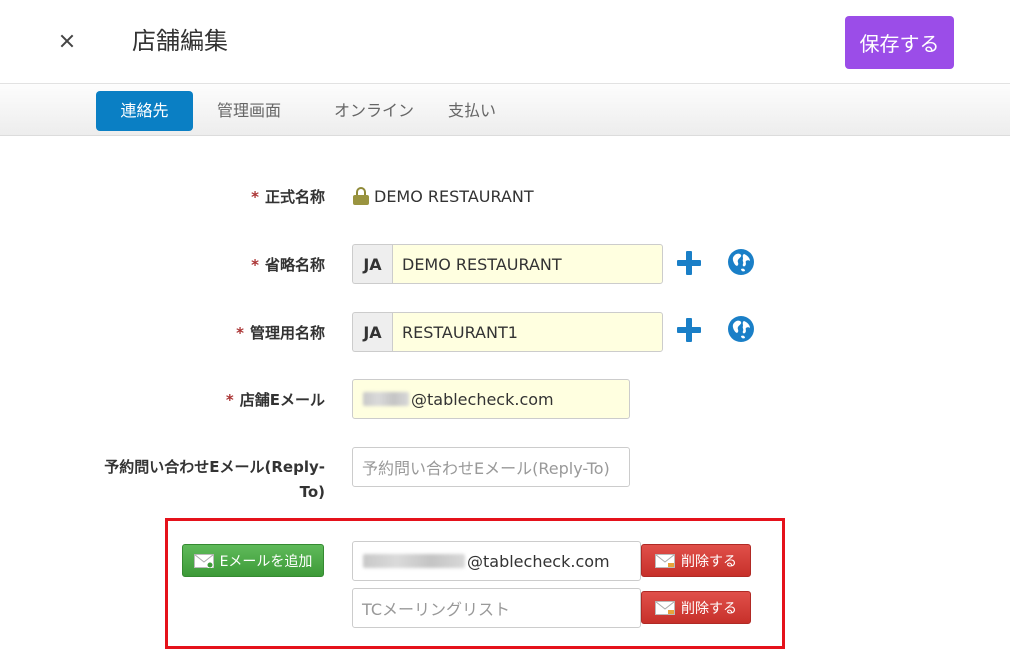 Image resolution: width=1010 pixels, height=664 pixels. I want to click on reply-to-email-input: 予約問い合わせEメール(Reply-To), so click(491, 467).